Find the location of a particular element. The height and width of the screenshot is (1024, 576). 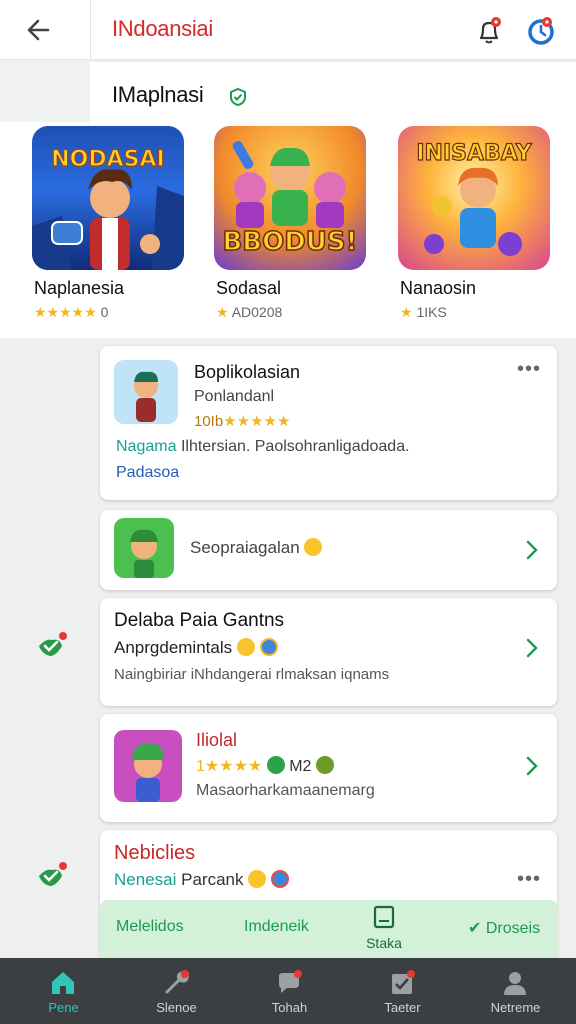

tab-chat: Tohah is located at coordinates (289, 991).